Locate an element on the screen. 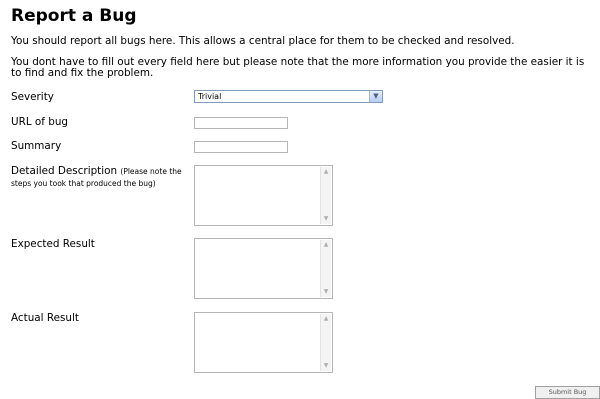  actual-label: Actual Result is located at coordinates (45, 318).